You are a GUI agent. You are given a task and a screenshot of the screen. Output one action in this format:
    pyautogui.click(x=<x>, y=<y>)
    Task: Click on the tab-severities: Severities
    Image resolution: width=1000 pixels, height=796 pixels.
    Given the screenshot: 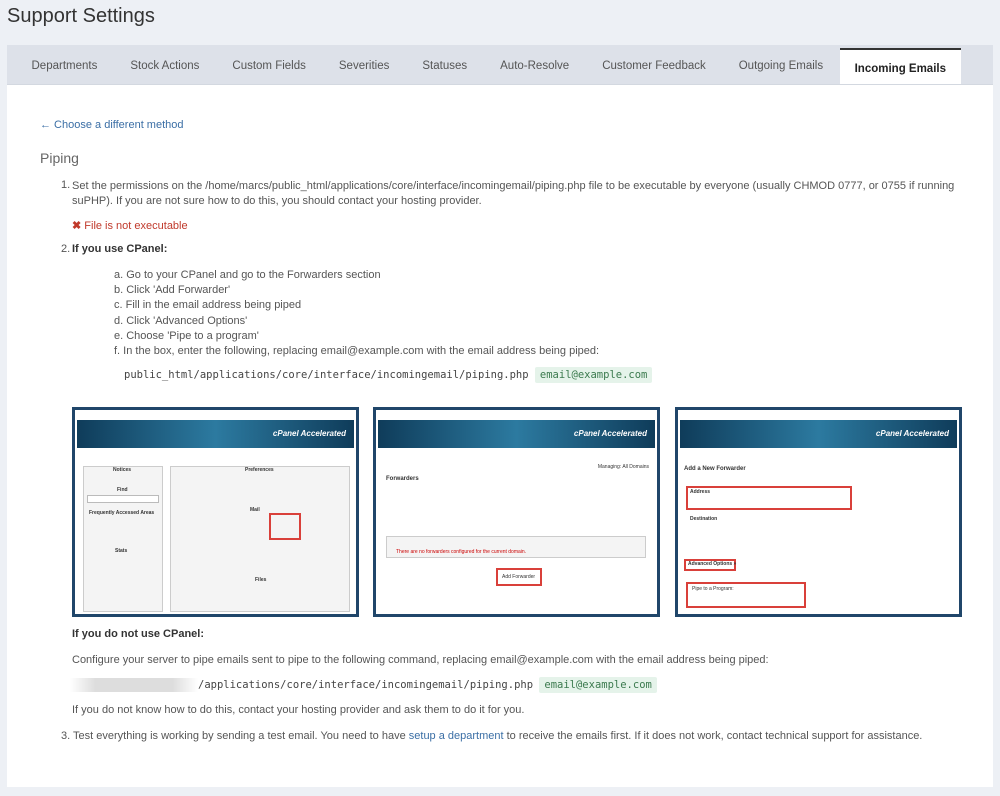 What is the action you would take?
    pyautogui.click(x=364, y=64)
    